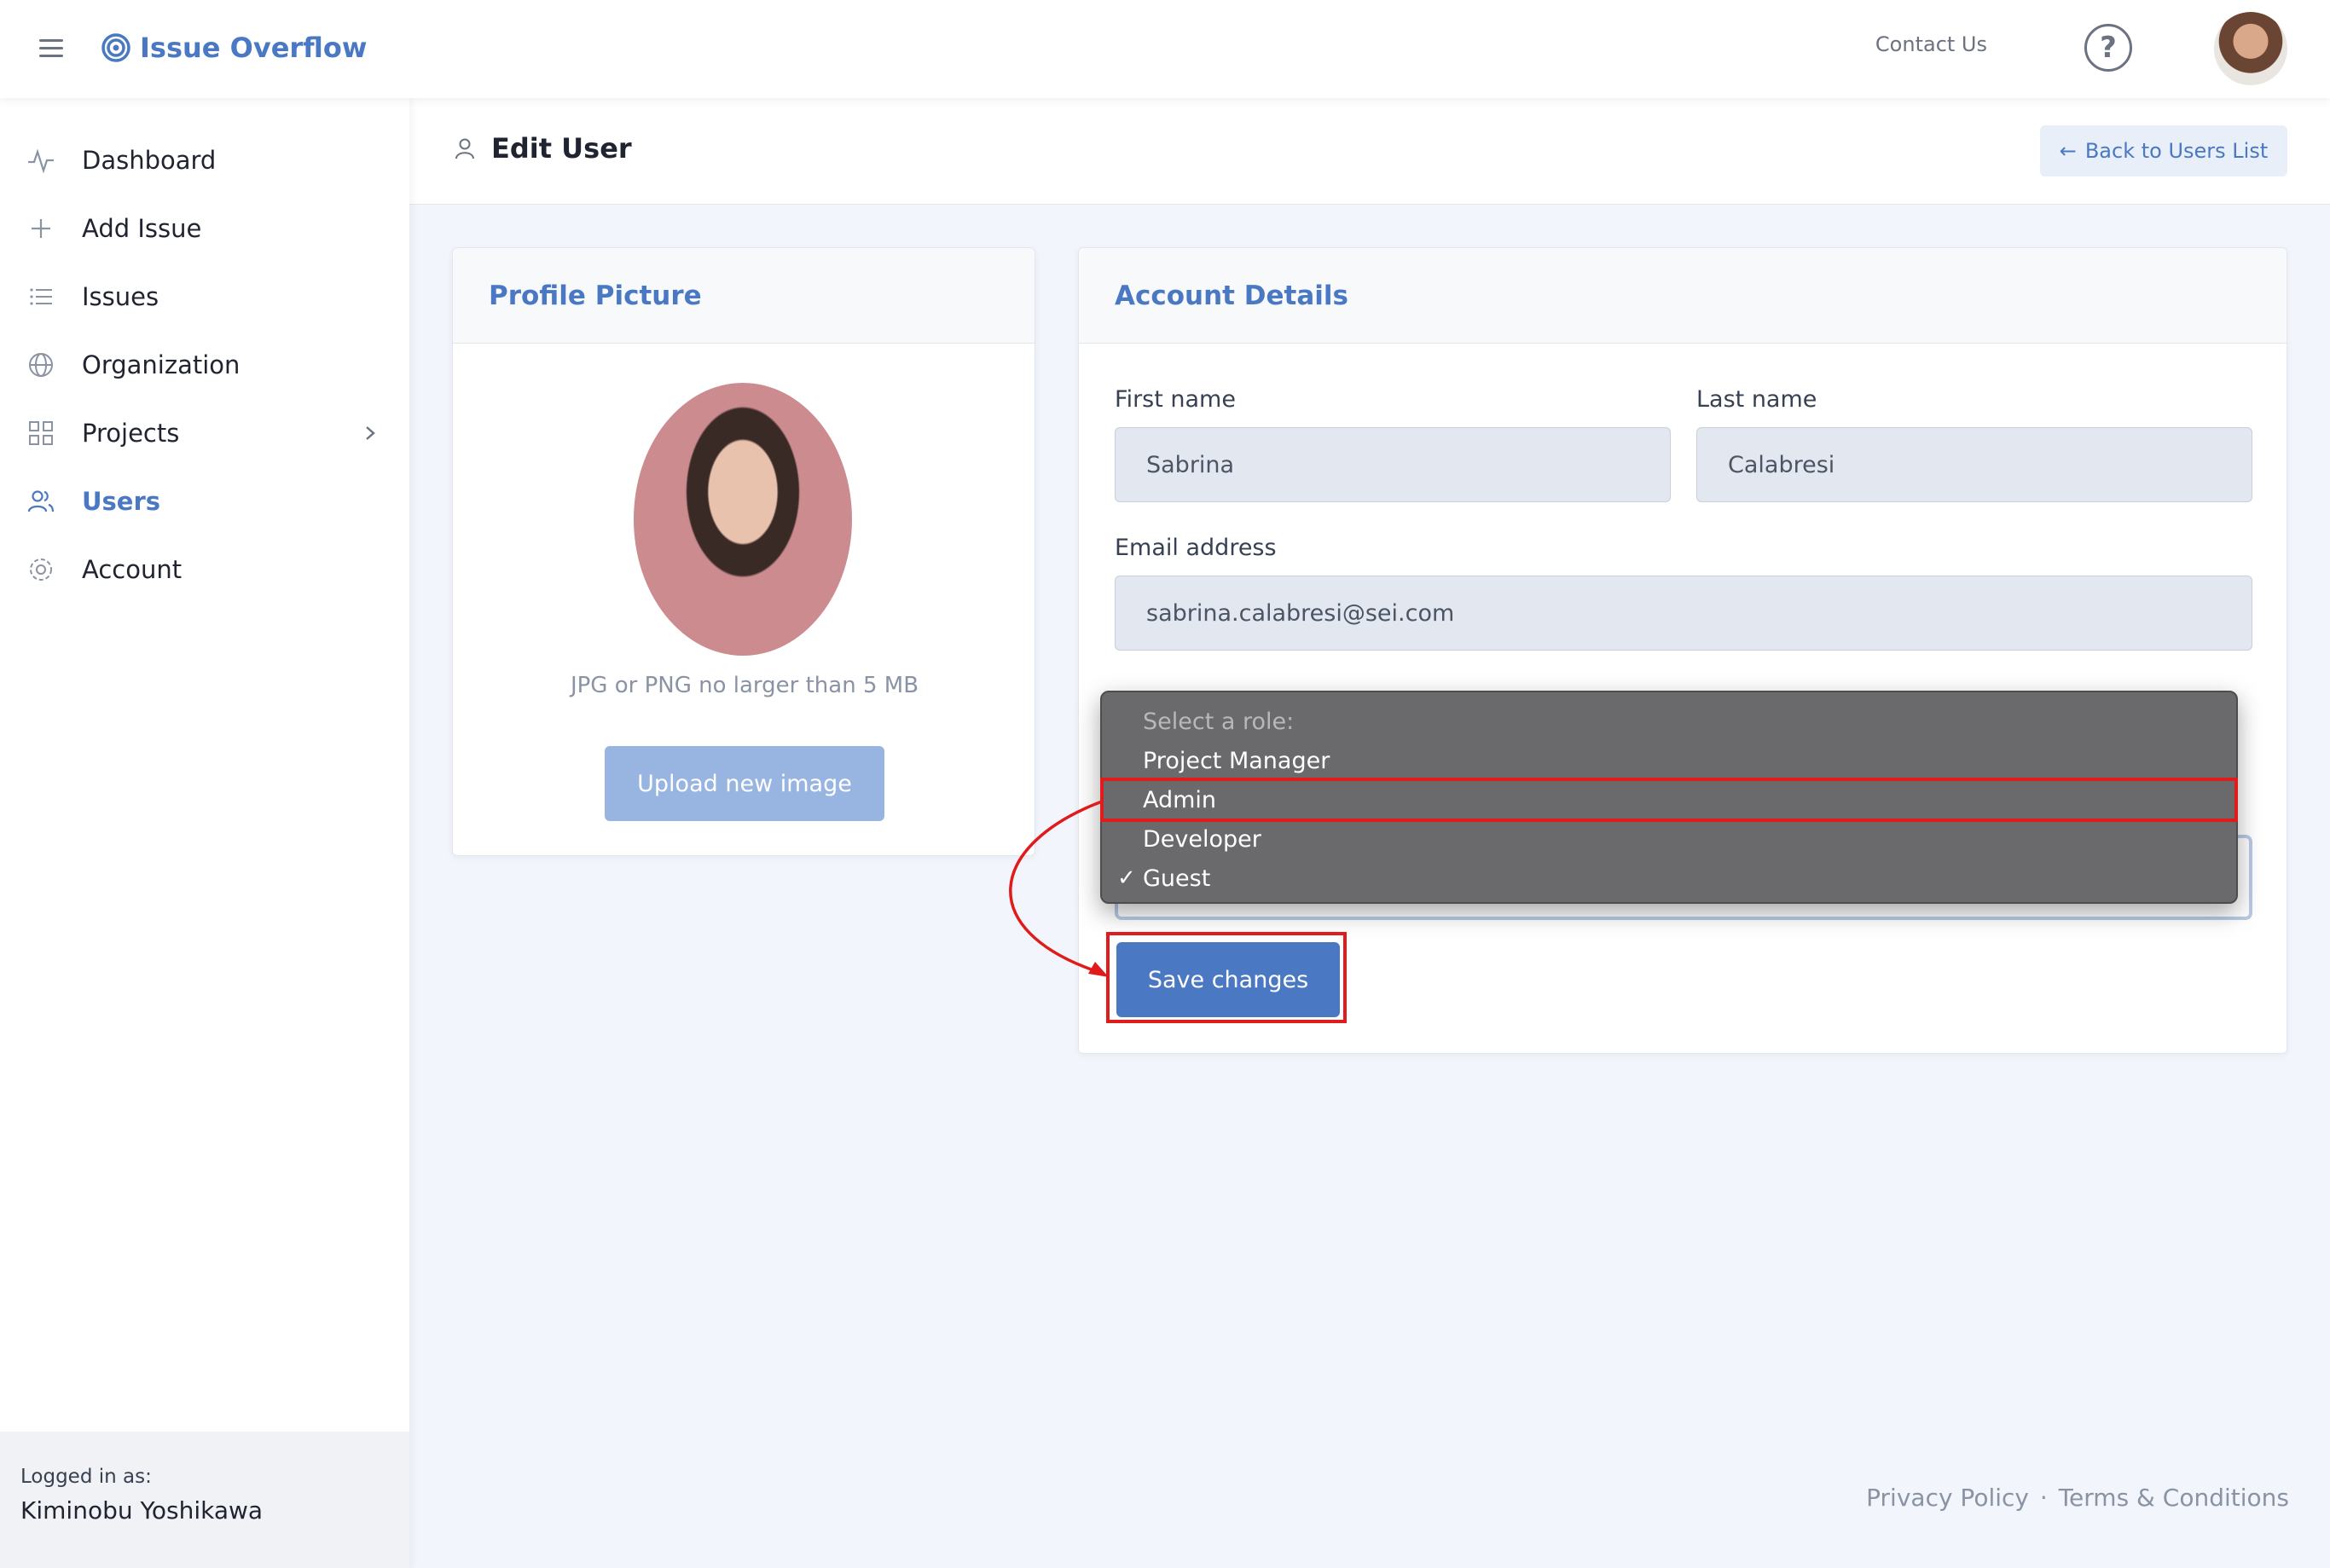 The width and height of the screenshot is (2330, 1568). I want to click on card-title: Profile Picture, so click(595, 295).